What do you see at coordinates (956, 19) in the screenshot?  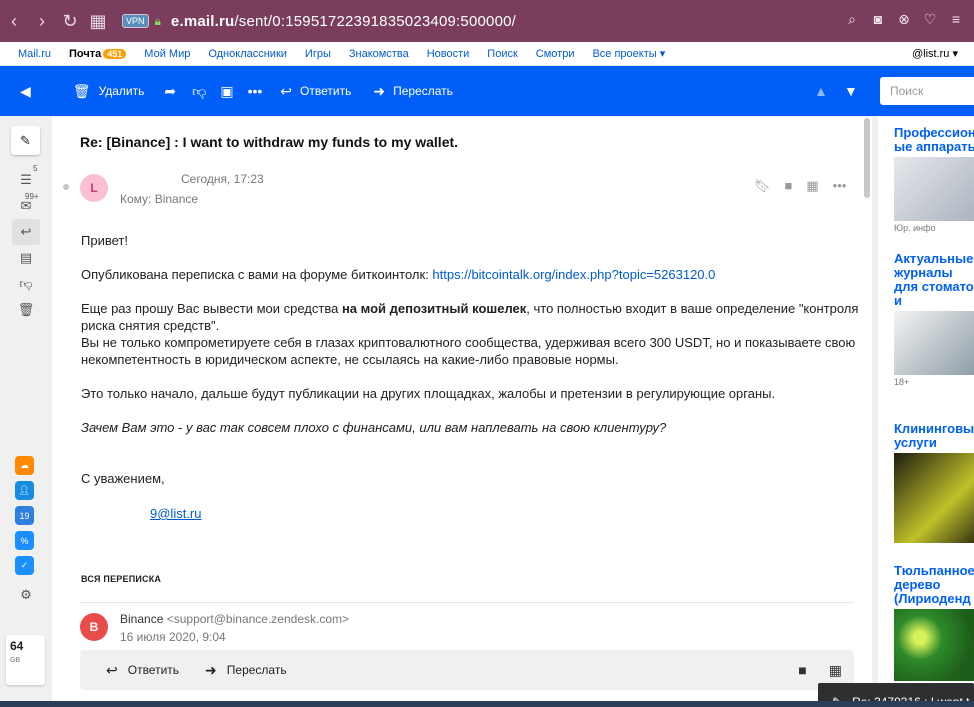 I see `menu-icon: ≡` at bounding box center [956, 19].